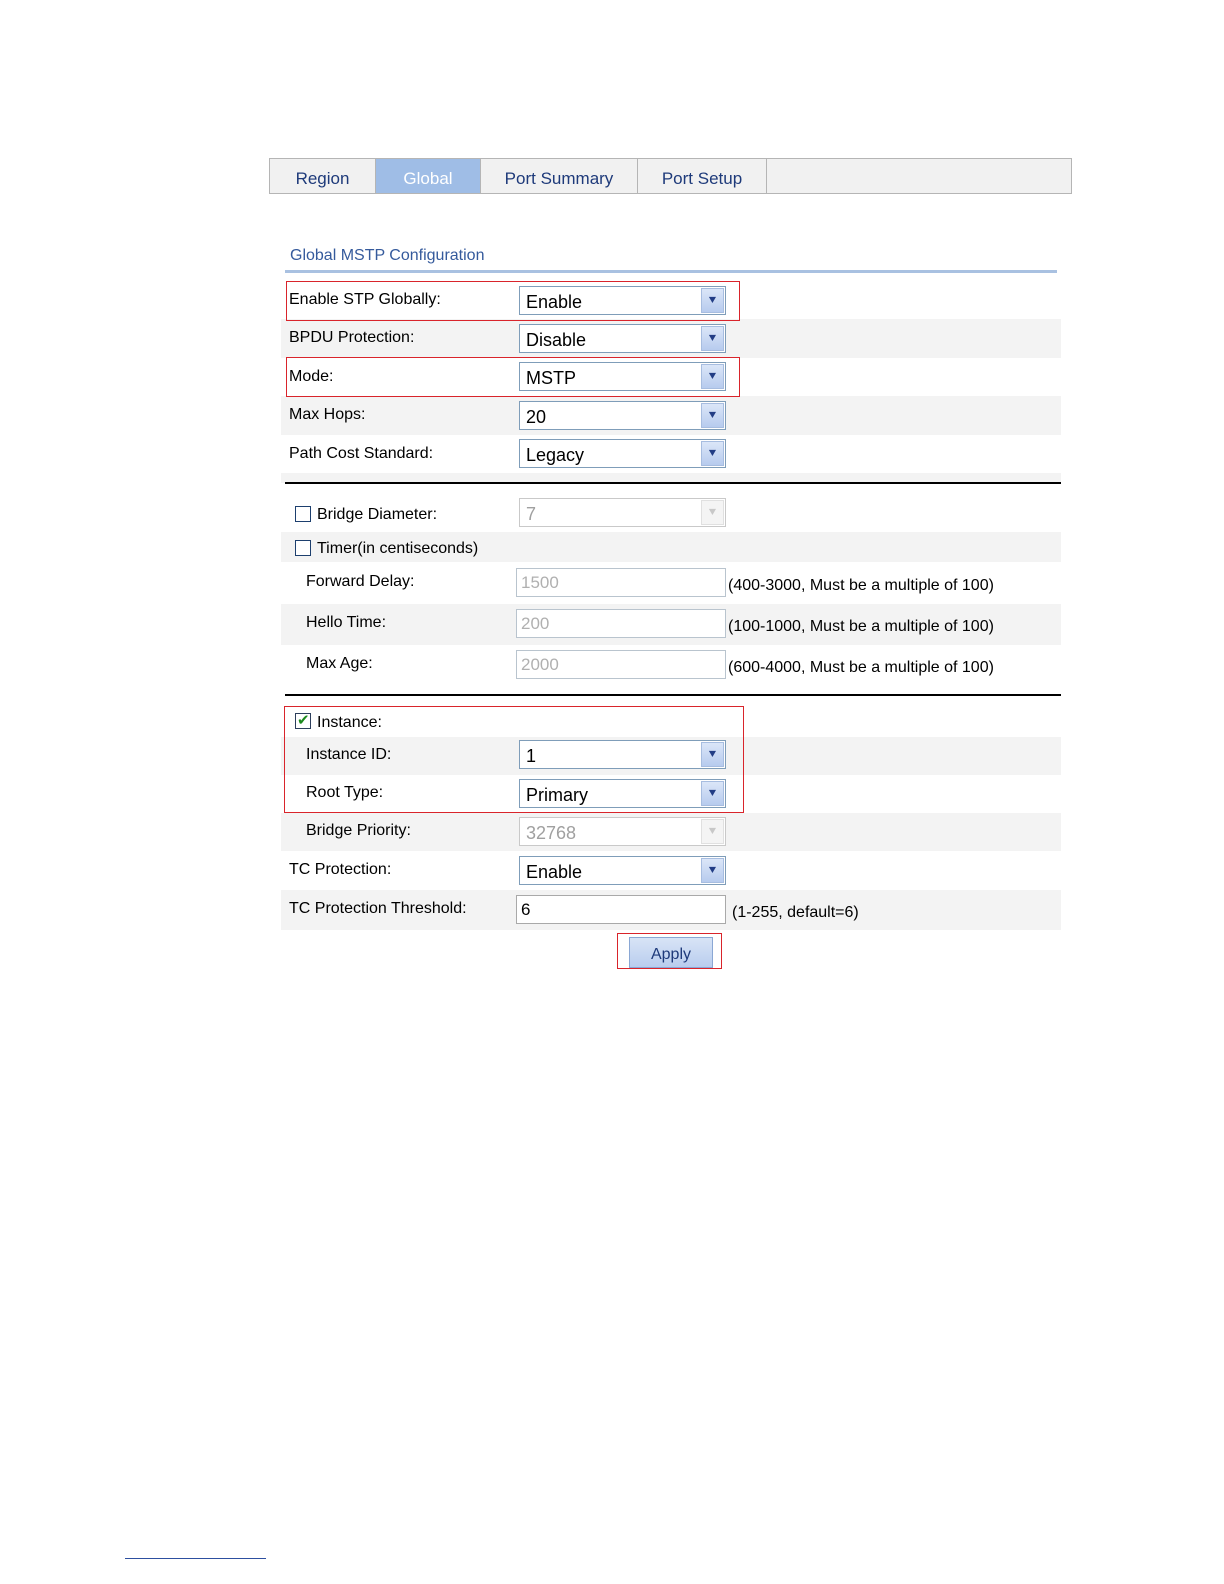  I want to click on enable-stp-value: Enable, so click(554, 302).